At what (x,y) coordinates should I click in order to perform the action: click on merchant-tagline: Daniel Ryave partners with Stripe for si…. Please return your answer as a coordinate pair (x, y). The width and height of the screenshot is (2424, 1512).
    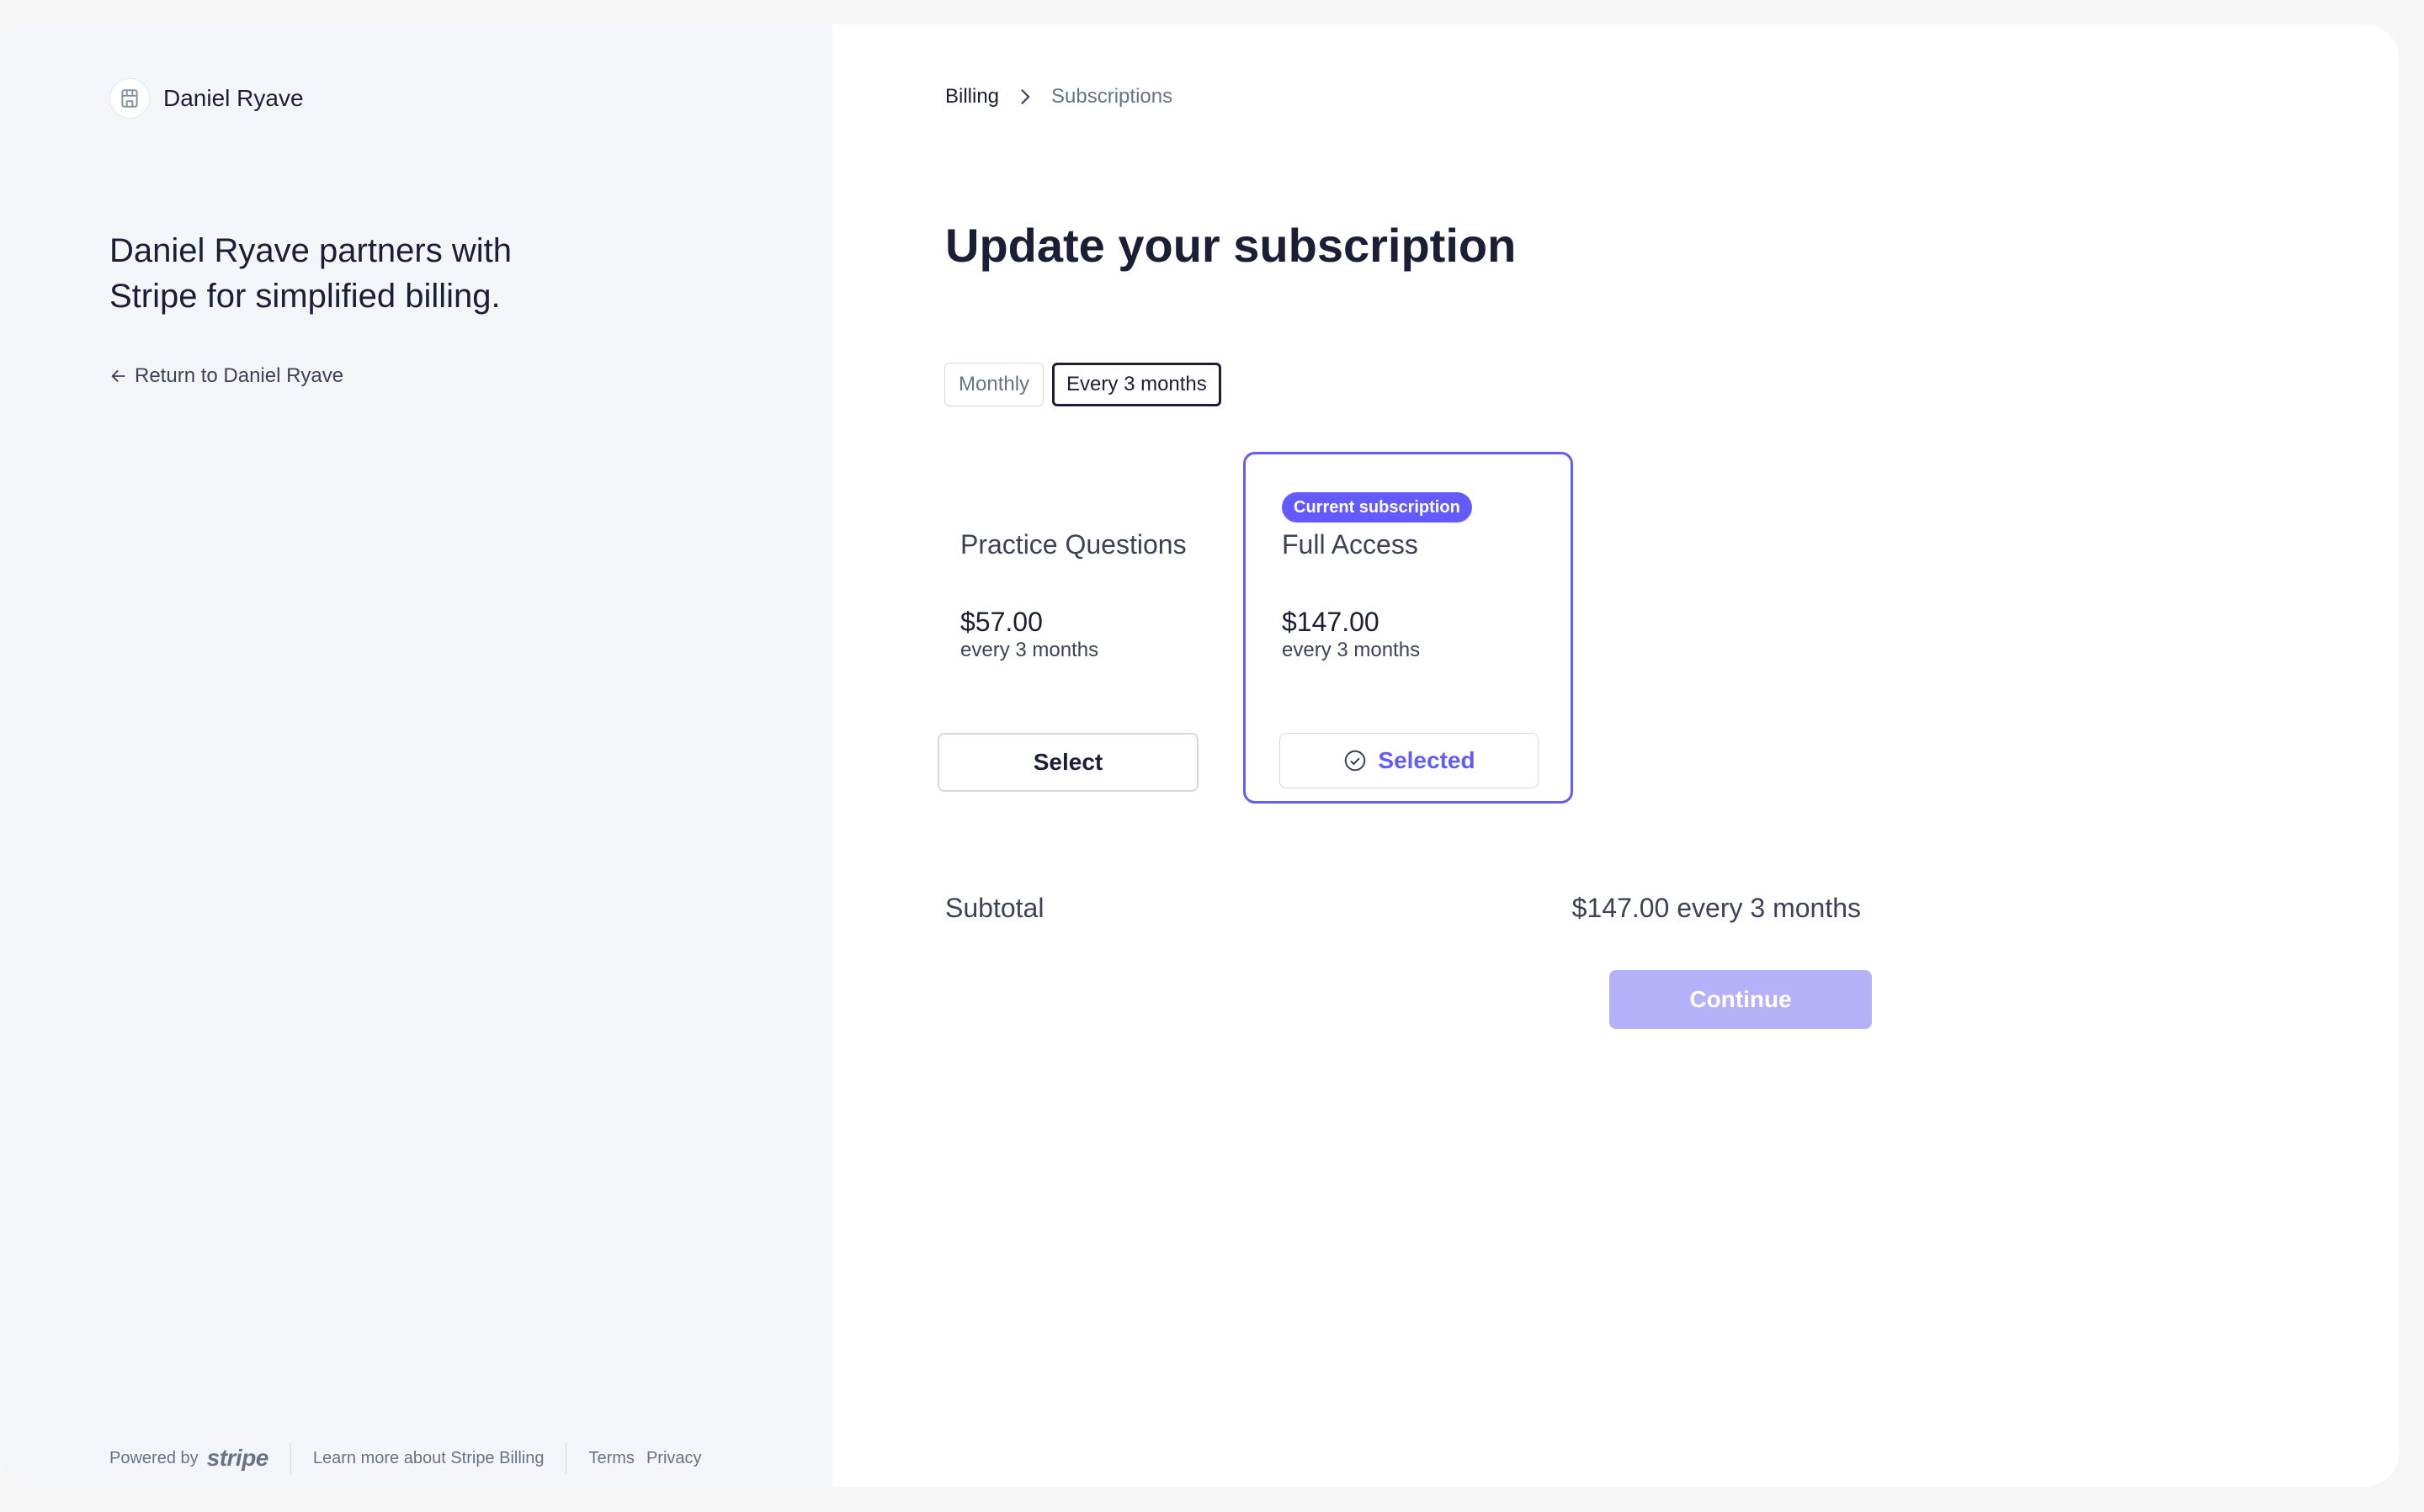
    Looking at the image, I should click on (310, 273).